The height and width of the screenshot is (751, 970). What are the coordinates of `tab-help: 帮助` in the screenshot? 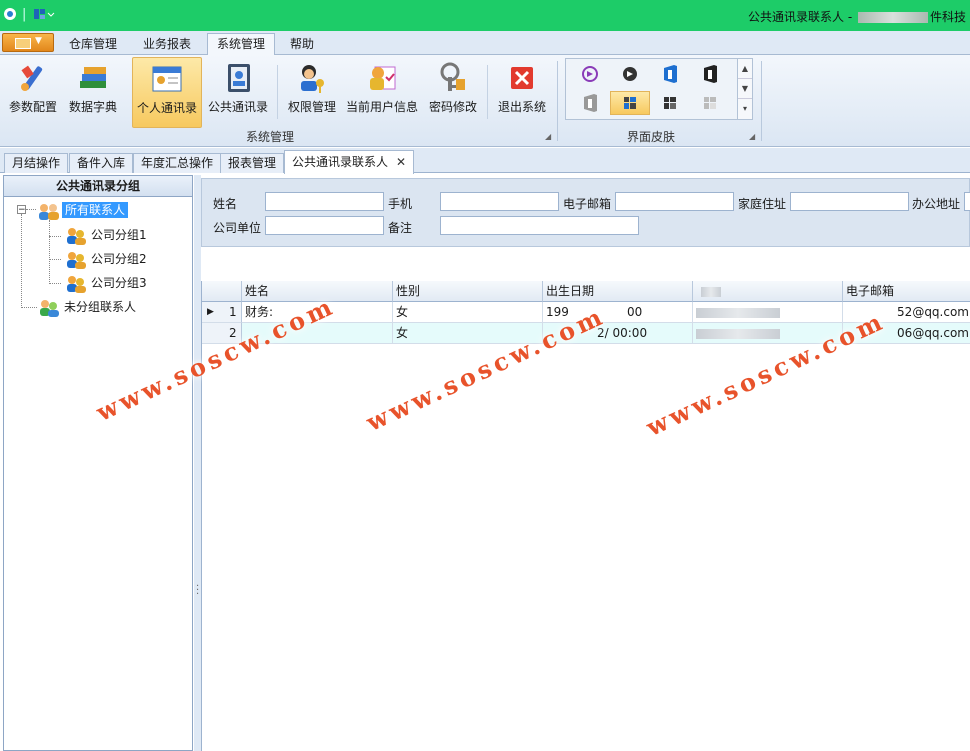 It's located at (302, 44).